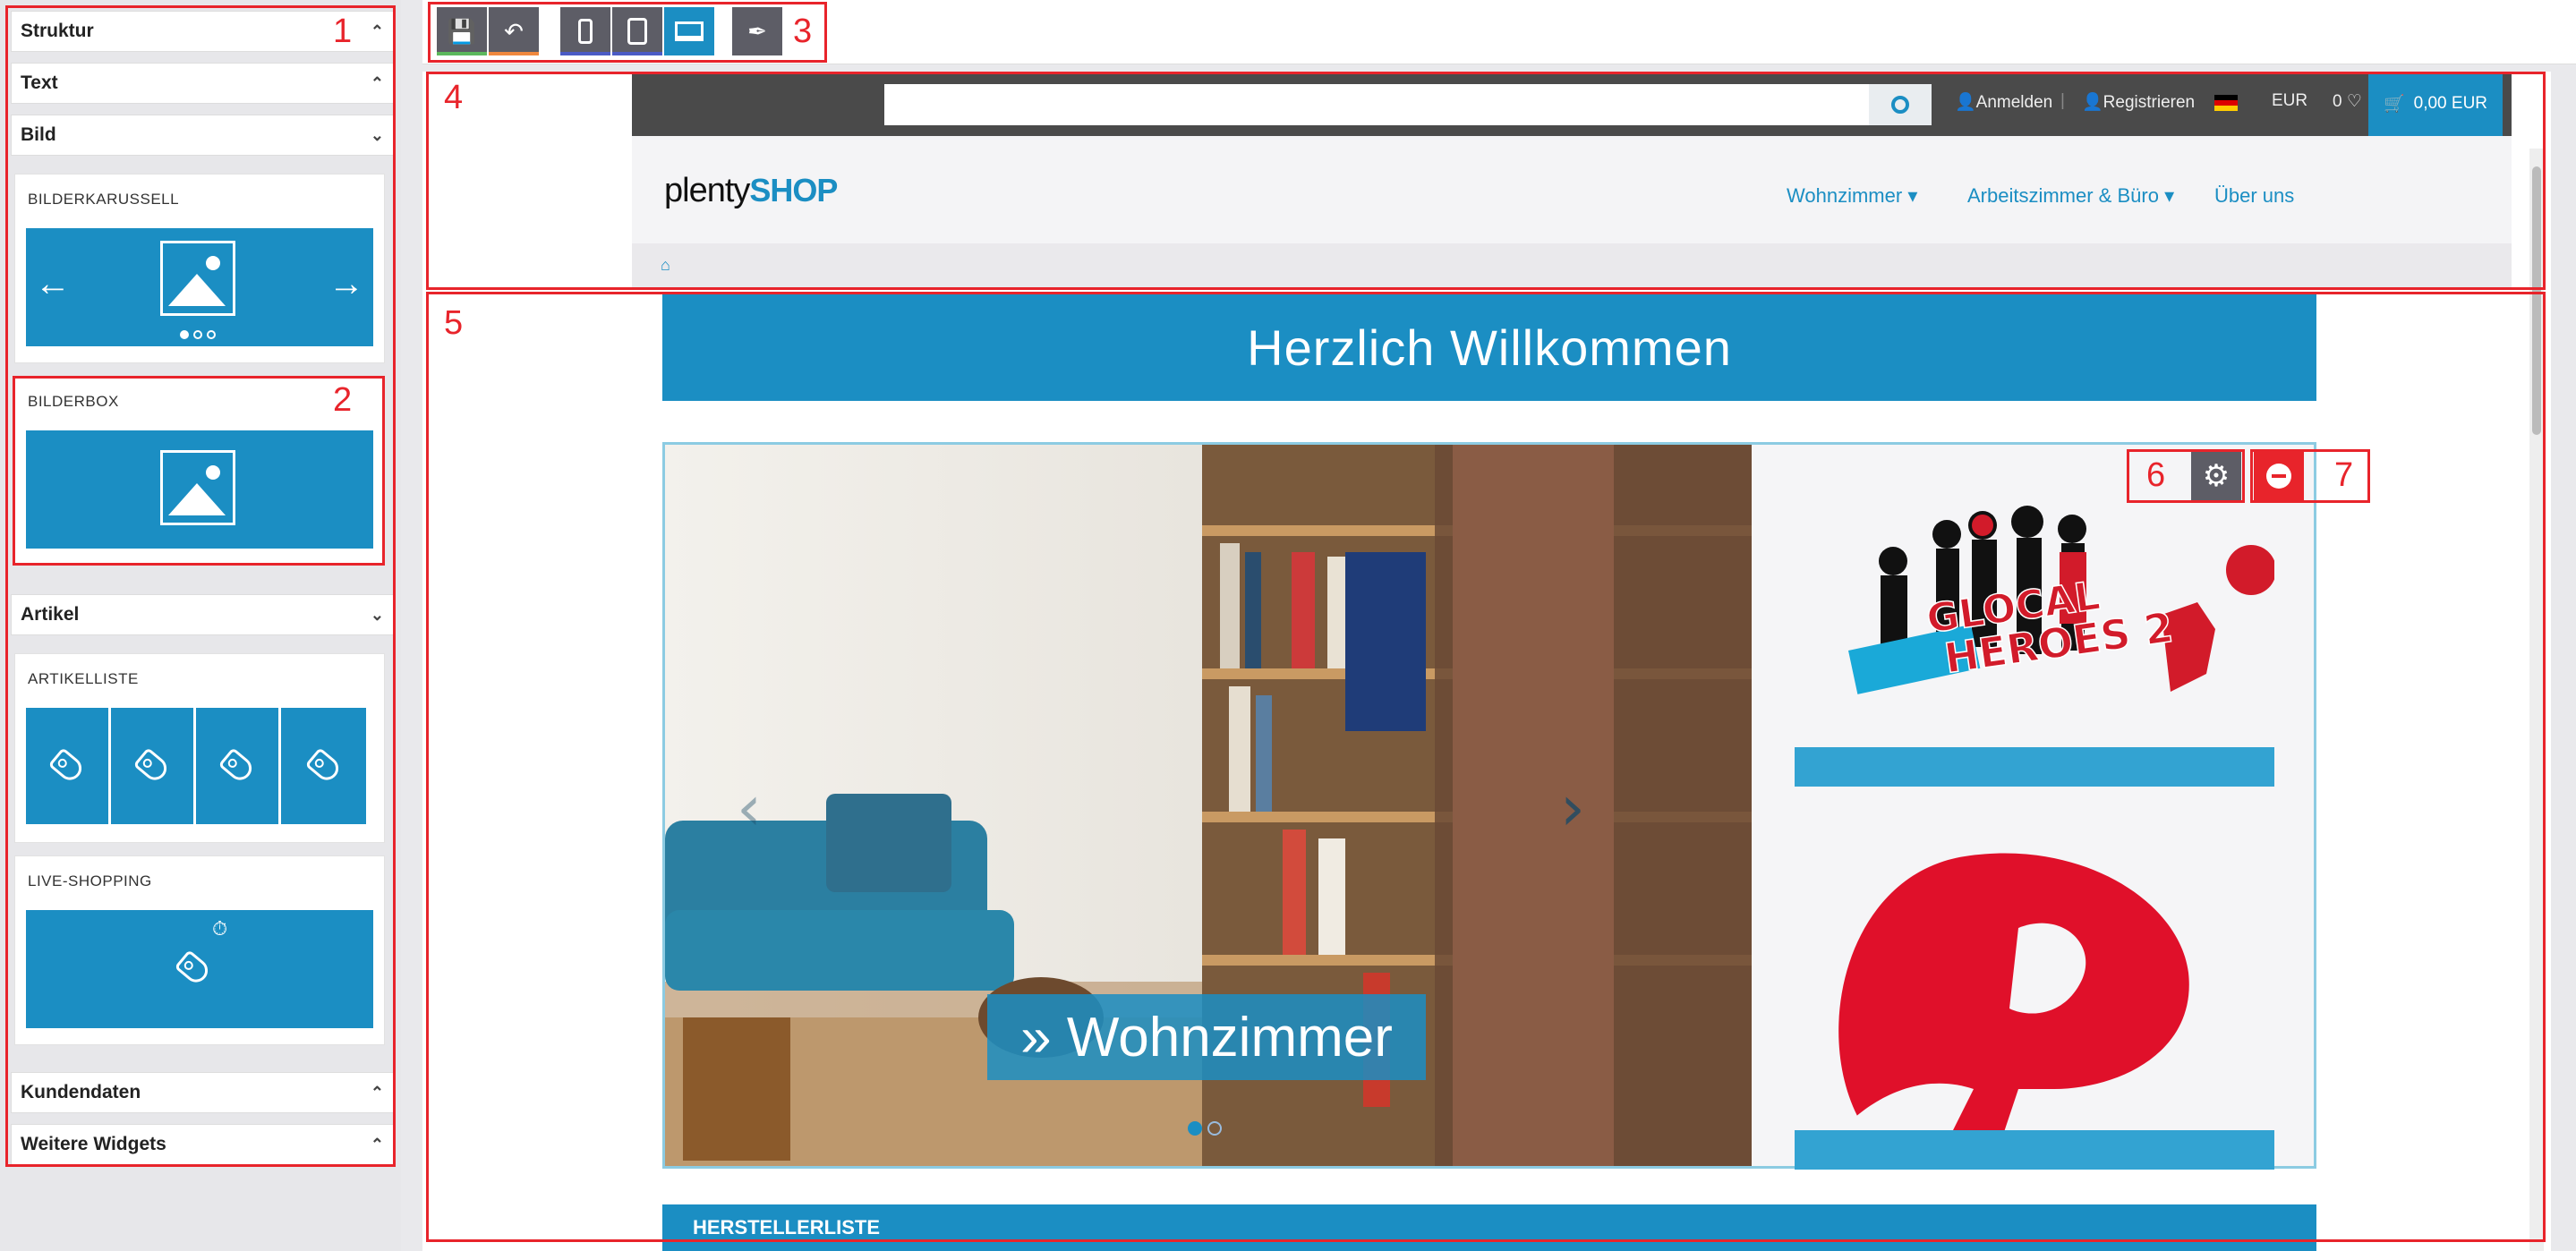 The width and height of the screenshot is (2576, 1251). What do you see at coordinates (343, 400) in the screenshot?
I see `annotation-2: 2` at bounding box center [343, 400].